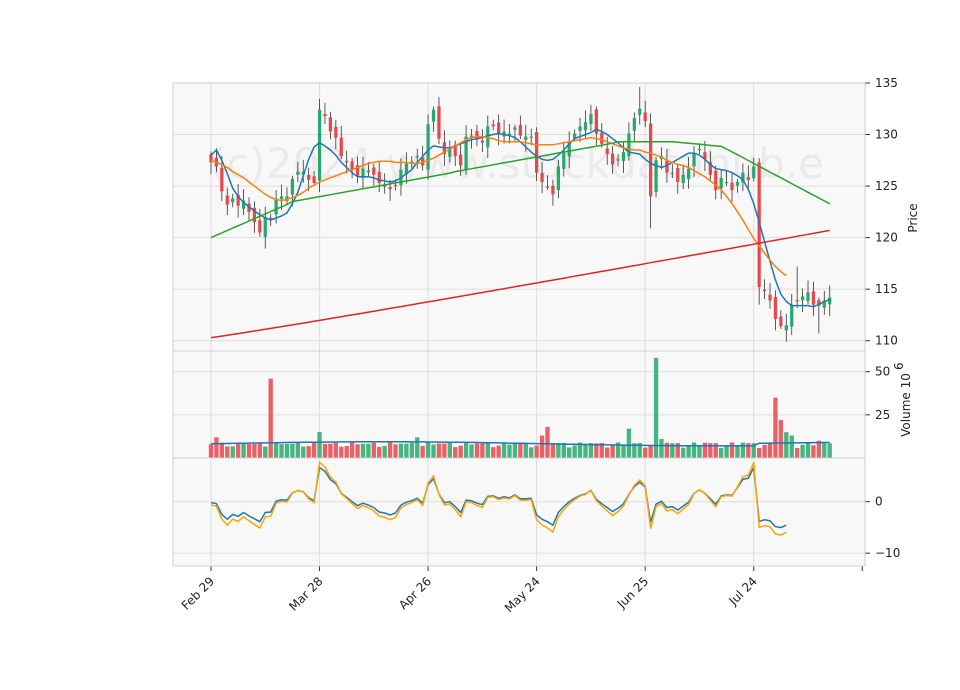 This screenshot has height=690, width=960. I want to click on oscillator-tick-label: 0, so click(879, 502).